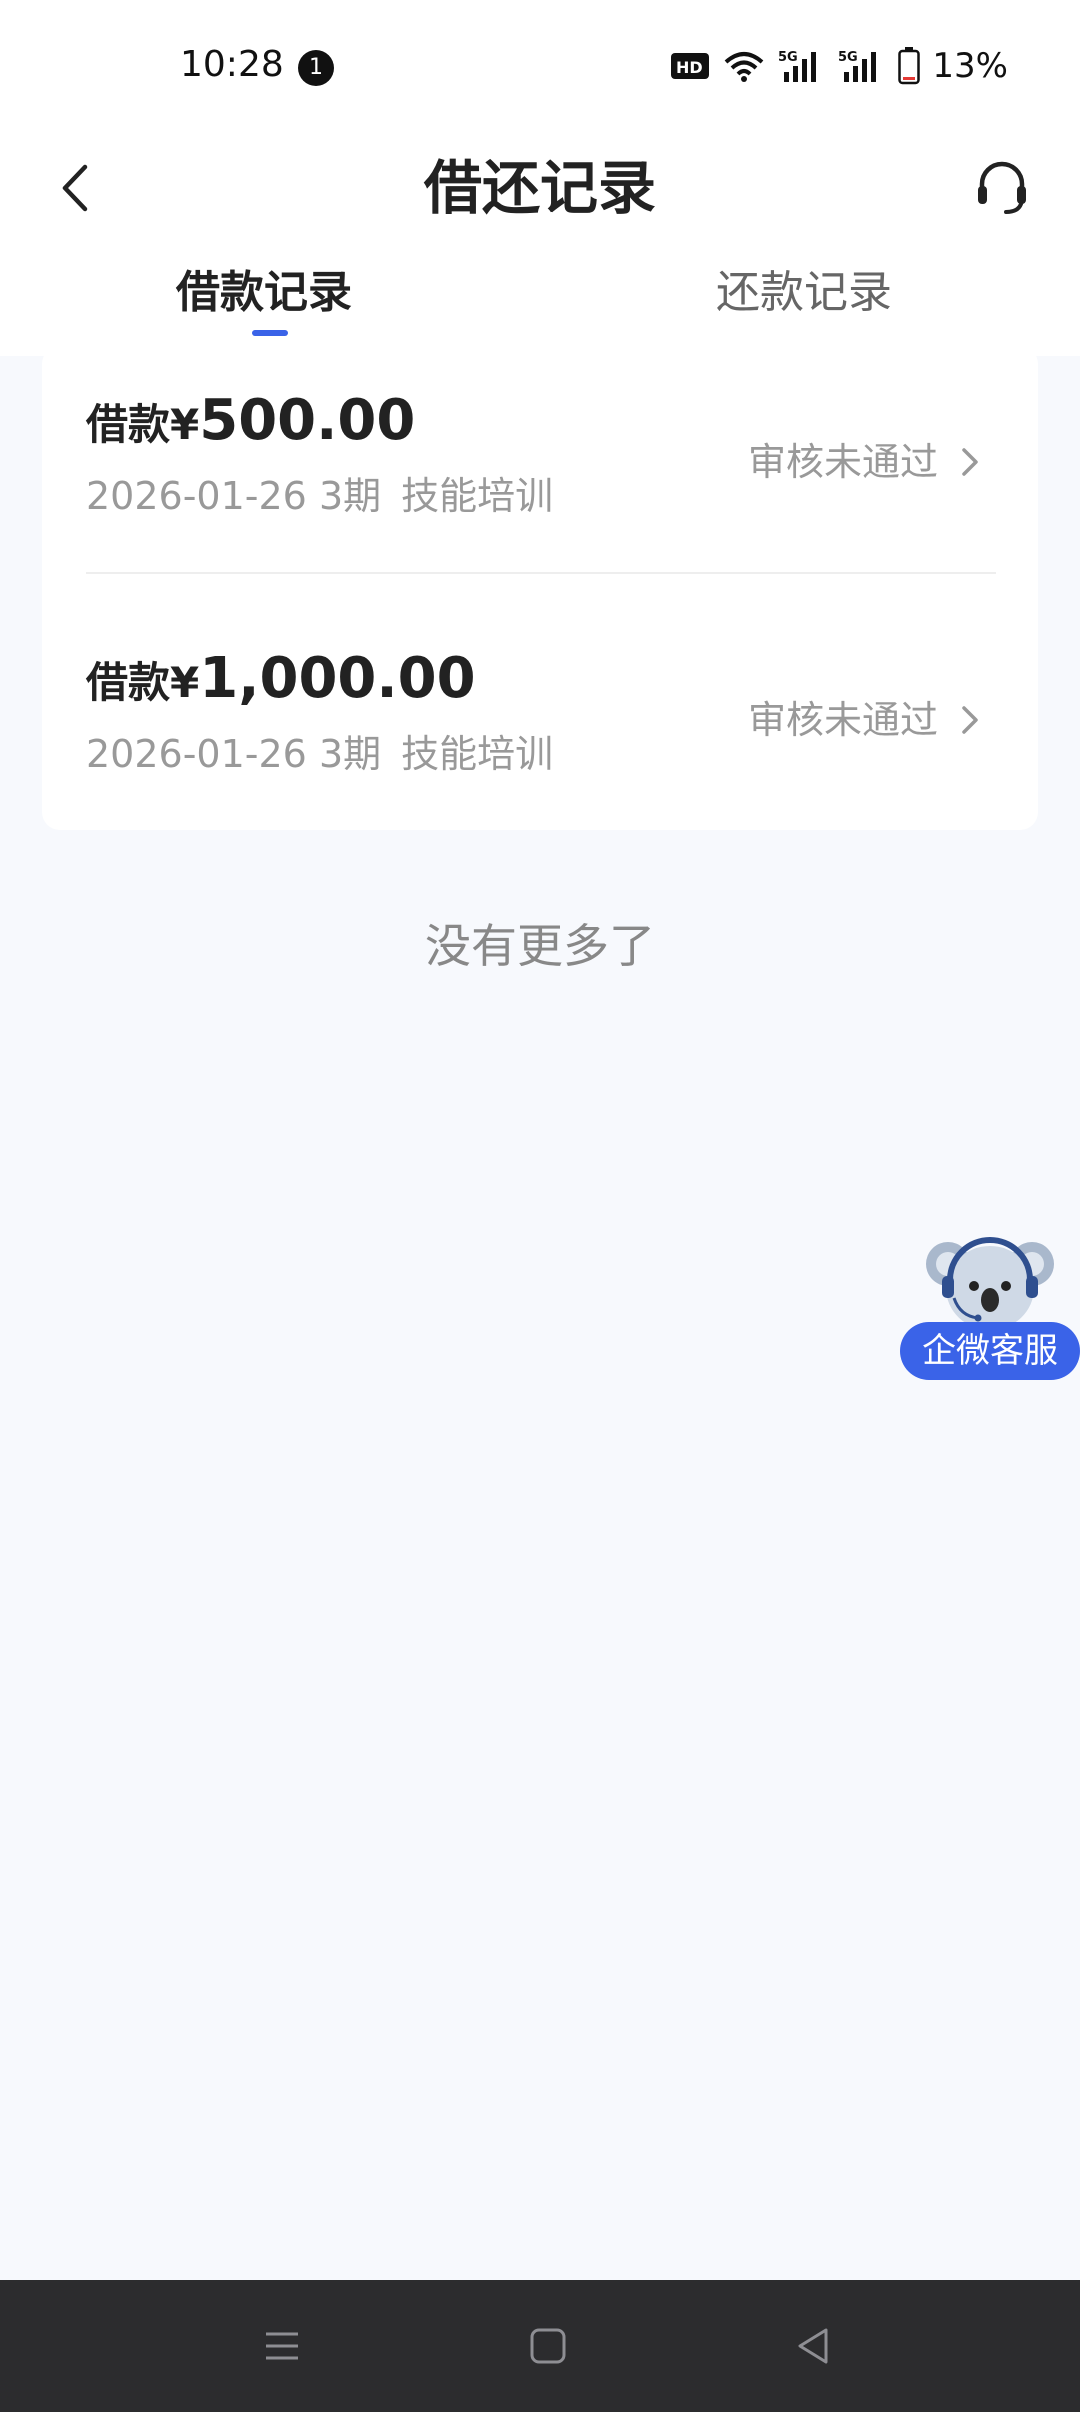 Image resolution: width=1080 pixels, height=2412 pixels. I want to click on page-title: 借还记录, so click(539, 188).